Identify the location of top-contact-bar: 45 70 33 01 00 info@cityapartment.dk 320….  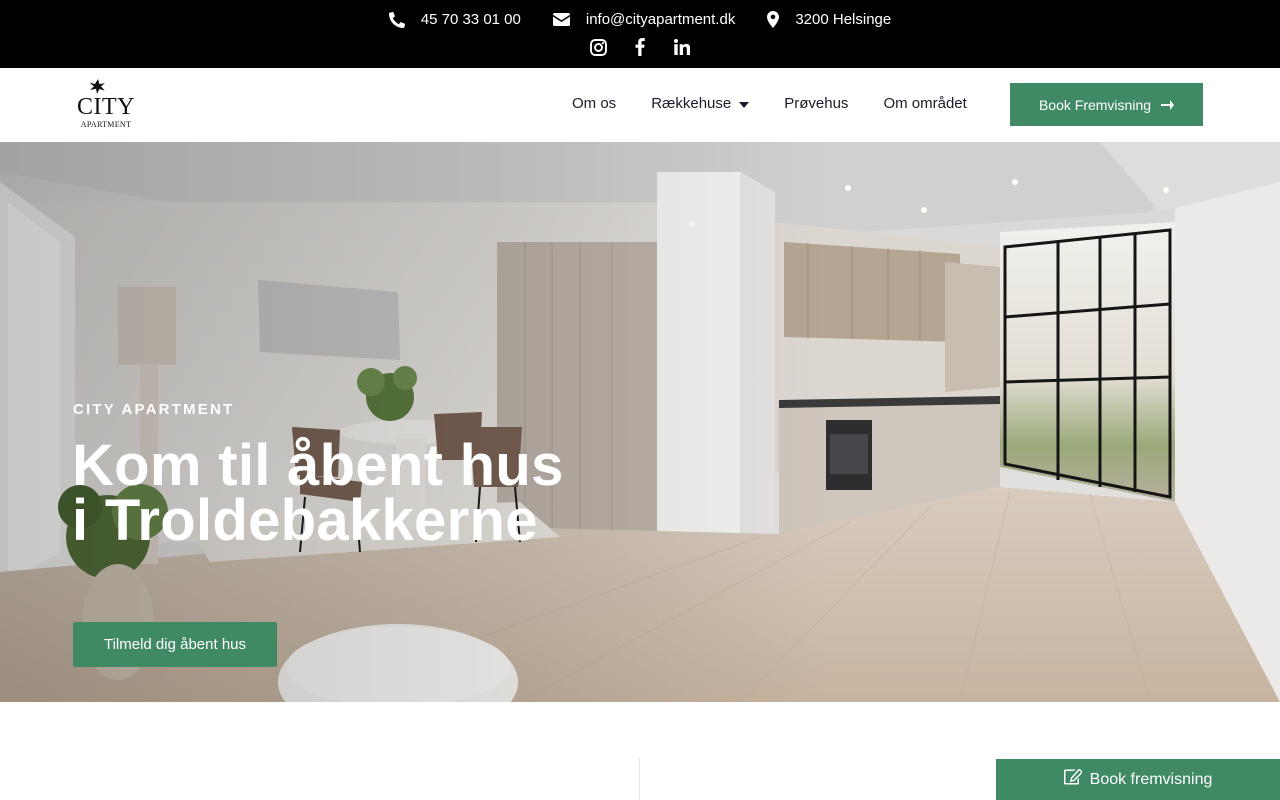
(640, 34).